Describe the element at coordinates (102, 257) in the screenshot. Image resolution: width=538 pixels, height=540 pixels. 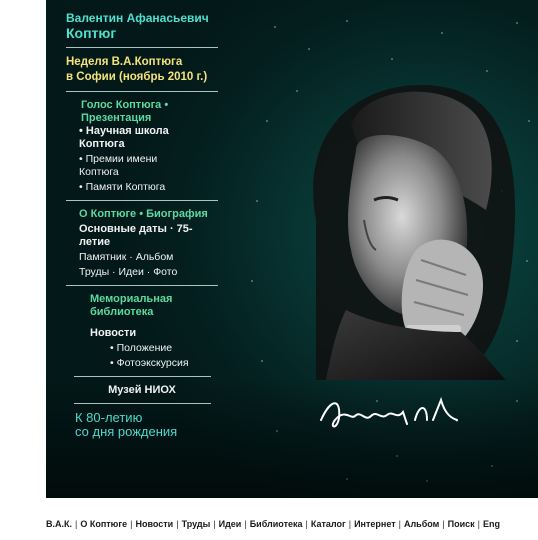
I see `monument-link: Памятник` at that location.